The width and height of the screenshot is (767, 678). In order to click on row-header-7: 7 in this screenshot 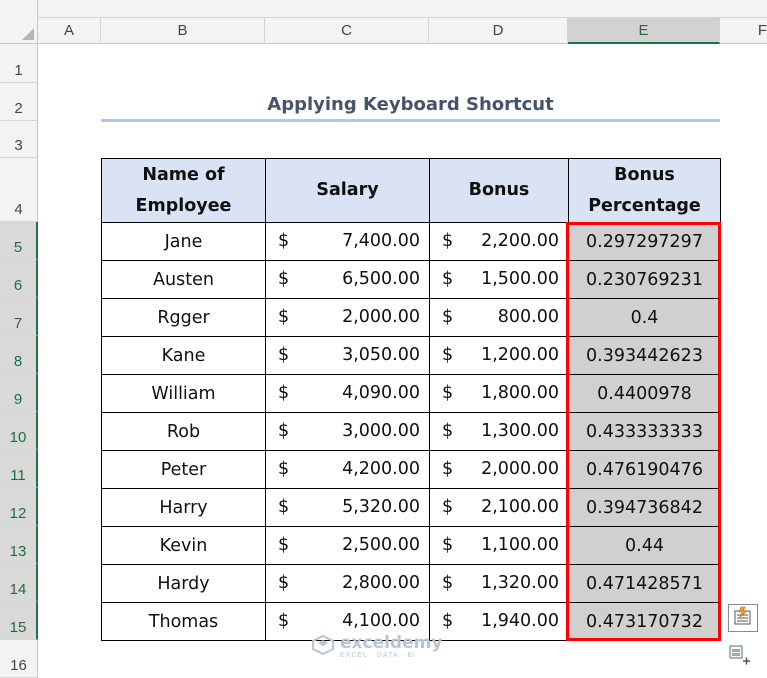, I will do `click(19, 317)`.